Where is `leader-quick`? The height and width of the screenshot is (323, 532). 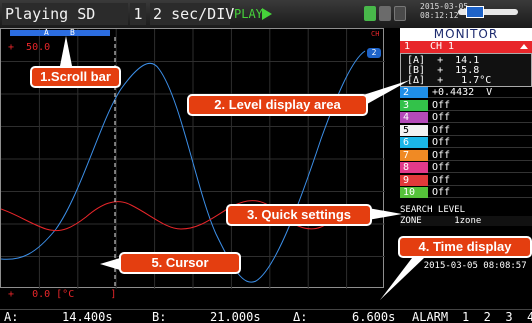 leader-quick is located at coordinates (385, 214).